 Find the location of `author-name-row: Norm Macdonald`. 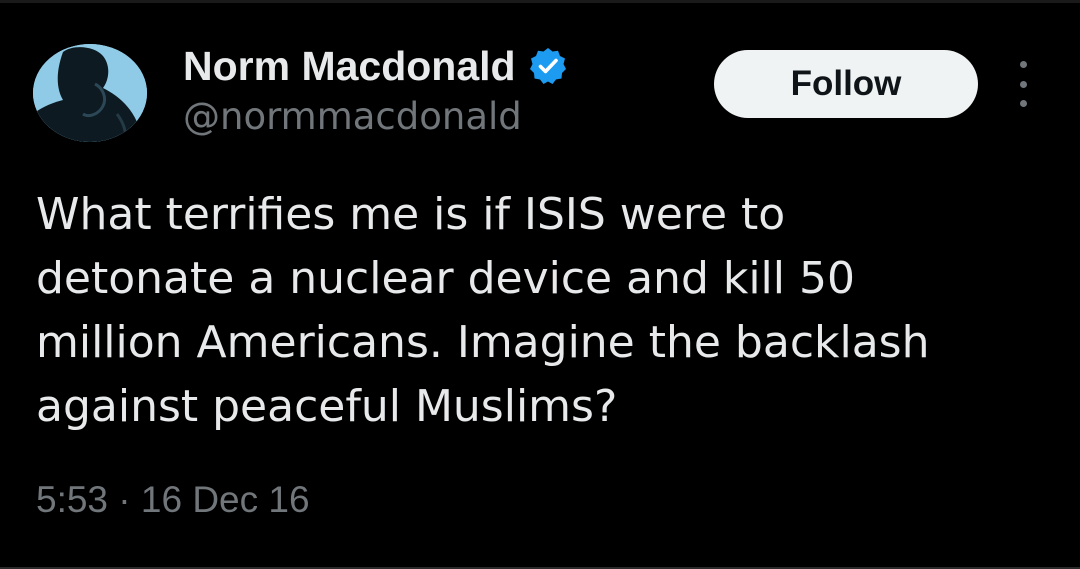

author-name-row: Norm Macdonald is located at coordinates (375, 66).